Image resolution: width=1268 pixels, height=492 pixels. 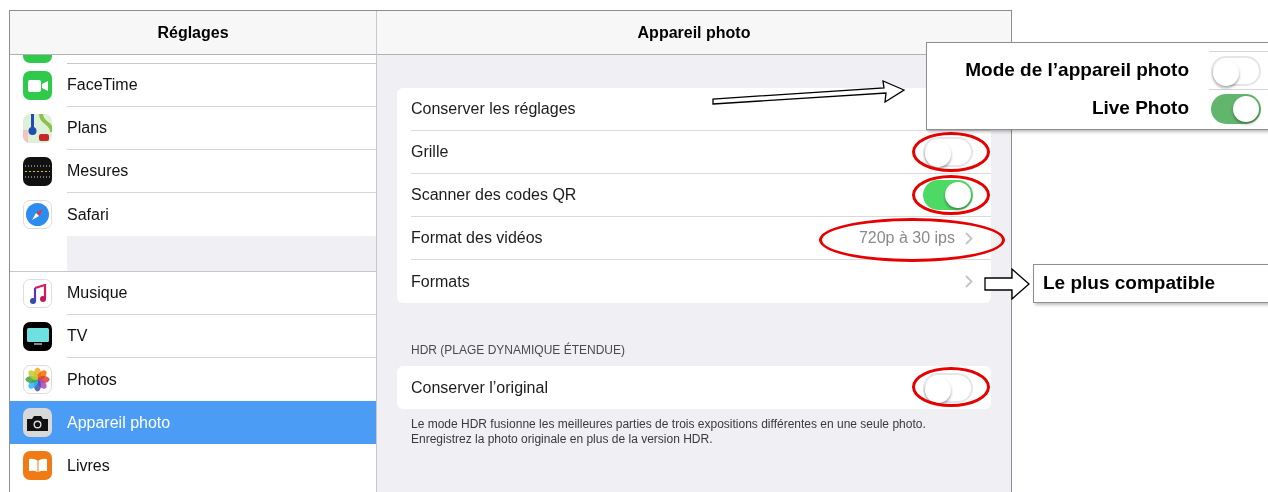 What do you see at coordinates (1129, 283) in the screenshot?
I see `callout-text: Le plus compatible` at bounding box center [1129, 283].